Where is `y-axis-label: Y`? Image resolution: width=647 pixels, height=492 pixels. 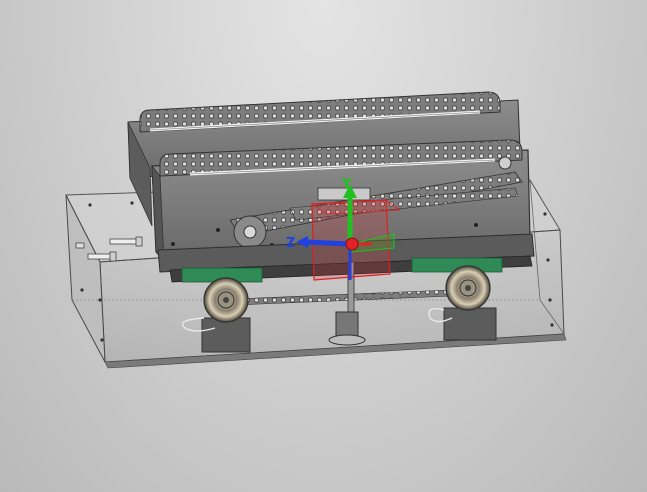 y-axis-label: Y is located at coordinates (346, 184).